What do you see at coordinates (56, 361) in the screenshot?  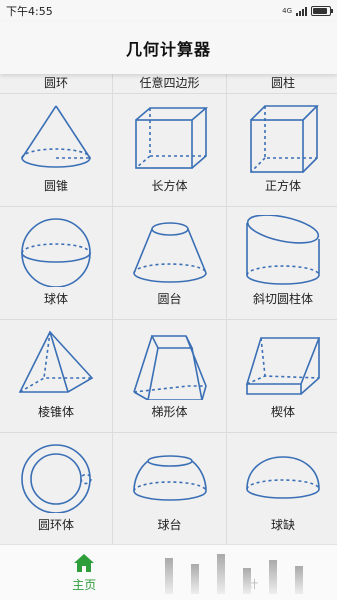 I see `pyramid-icon` at bounding box center [56, 361].